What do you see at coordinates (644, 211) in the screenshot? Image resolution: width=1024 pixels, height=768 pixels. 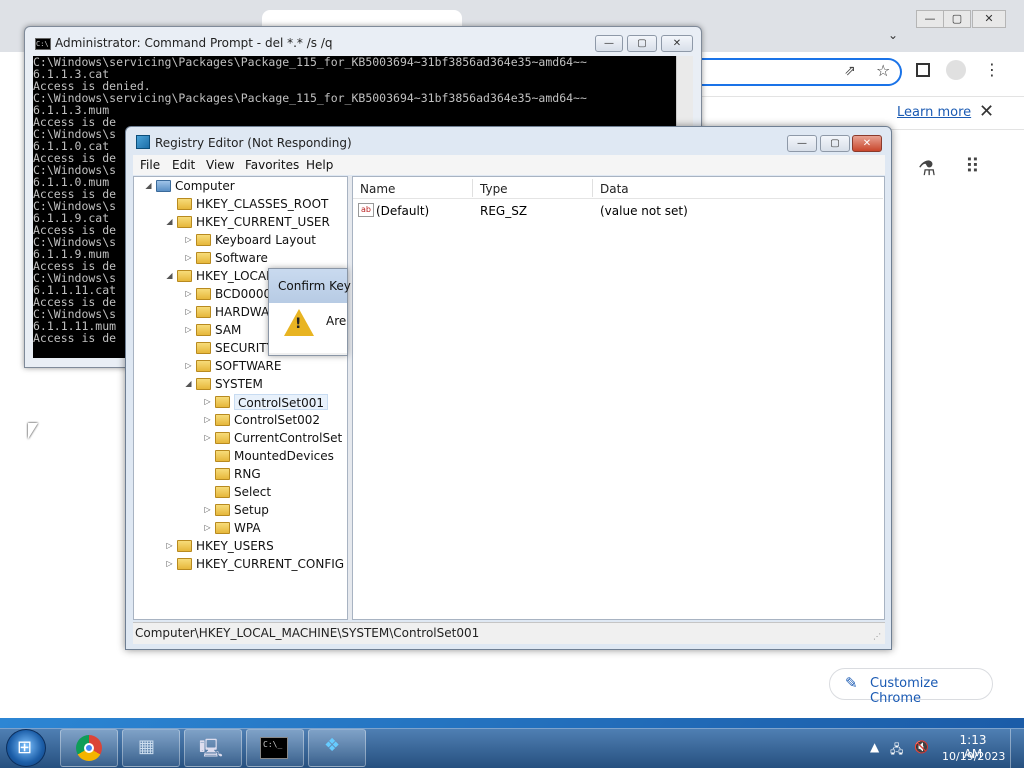 I see `value-data: (value not set)` at bounding box center [644, 211].